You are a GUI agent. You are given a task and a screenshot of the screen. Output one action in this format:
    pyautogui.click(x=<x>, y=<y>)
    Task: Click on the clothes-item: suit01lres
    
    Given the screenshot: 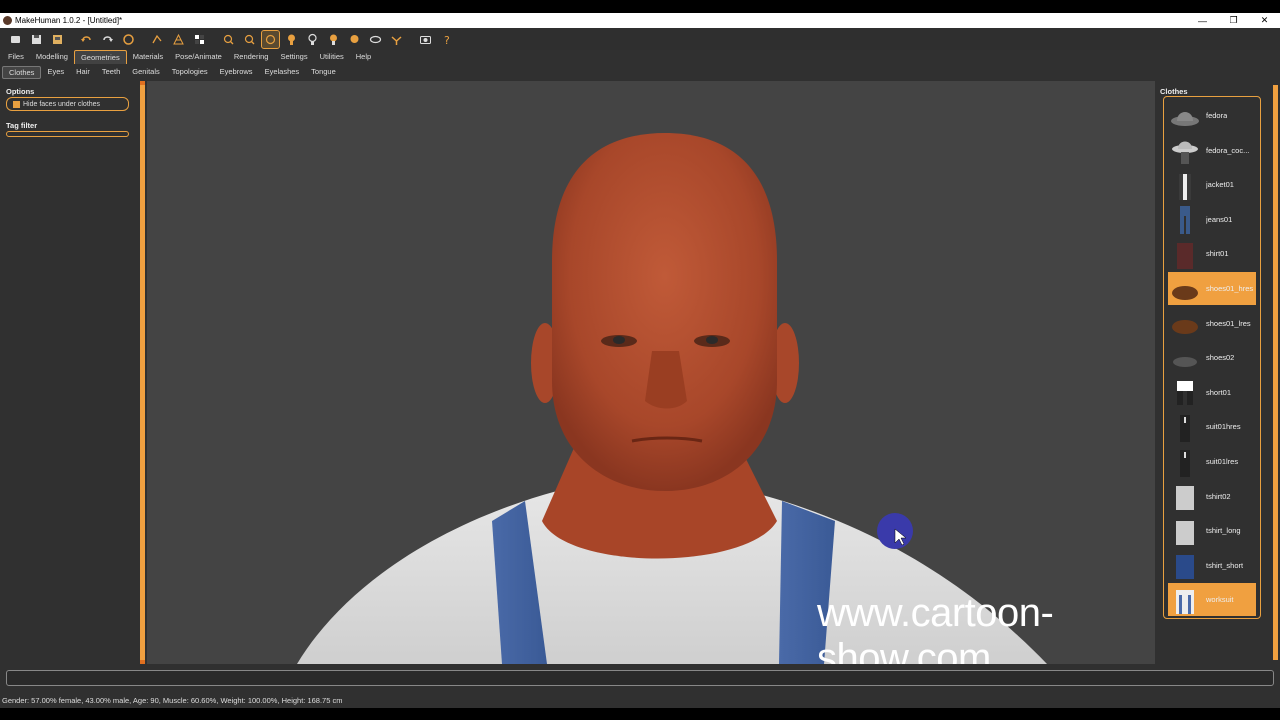 What is the action you would take?
    pyautogui.click(x=1212, y=461)
    